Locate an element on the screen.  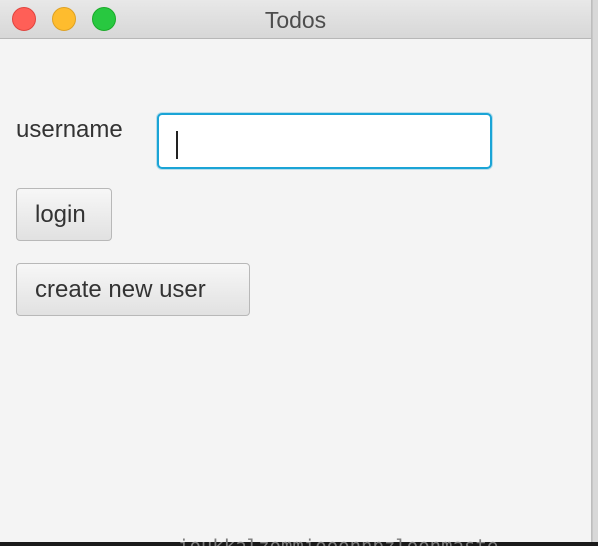
username-input is located at coordinates (324, 141).